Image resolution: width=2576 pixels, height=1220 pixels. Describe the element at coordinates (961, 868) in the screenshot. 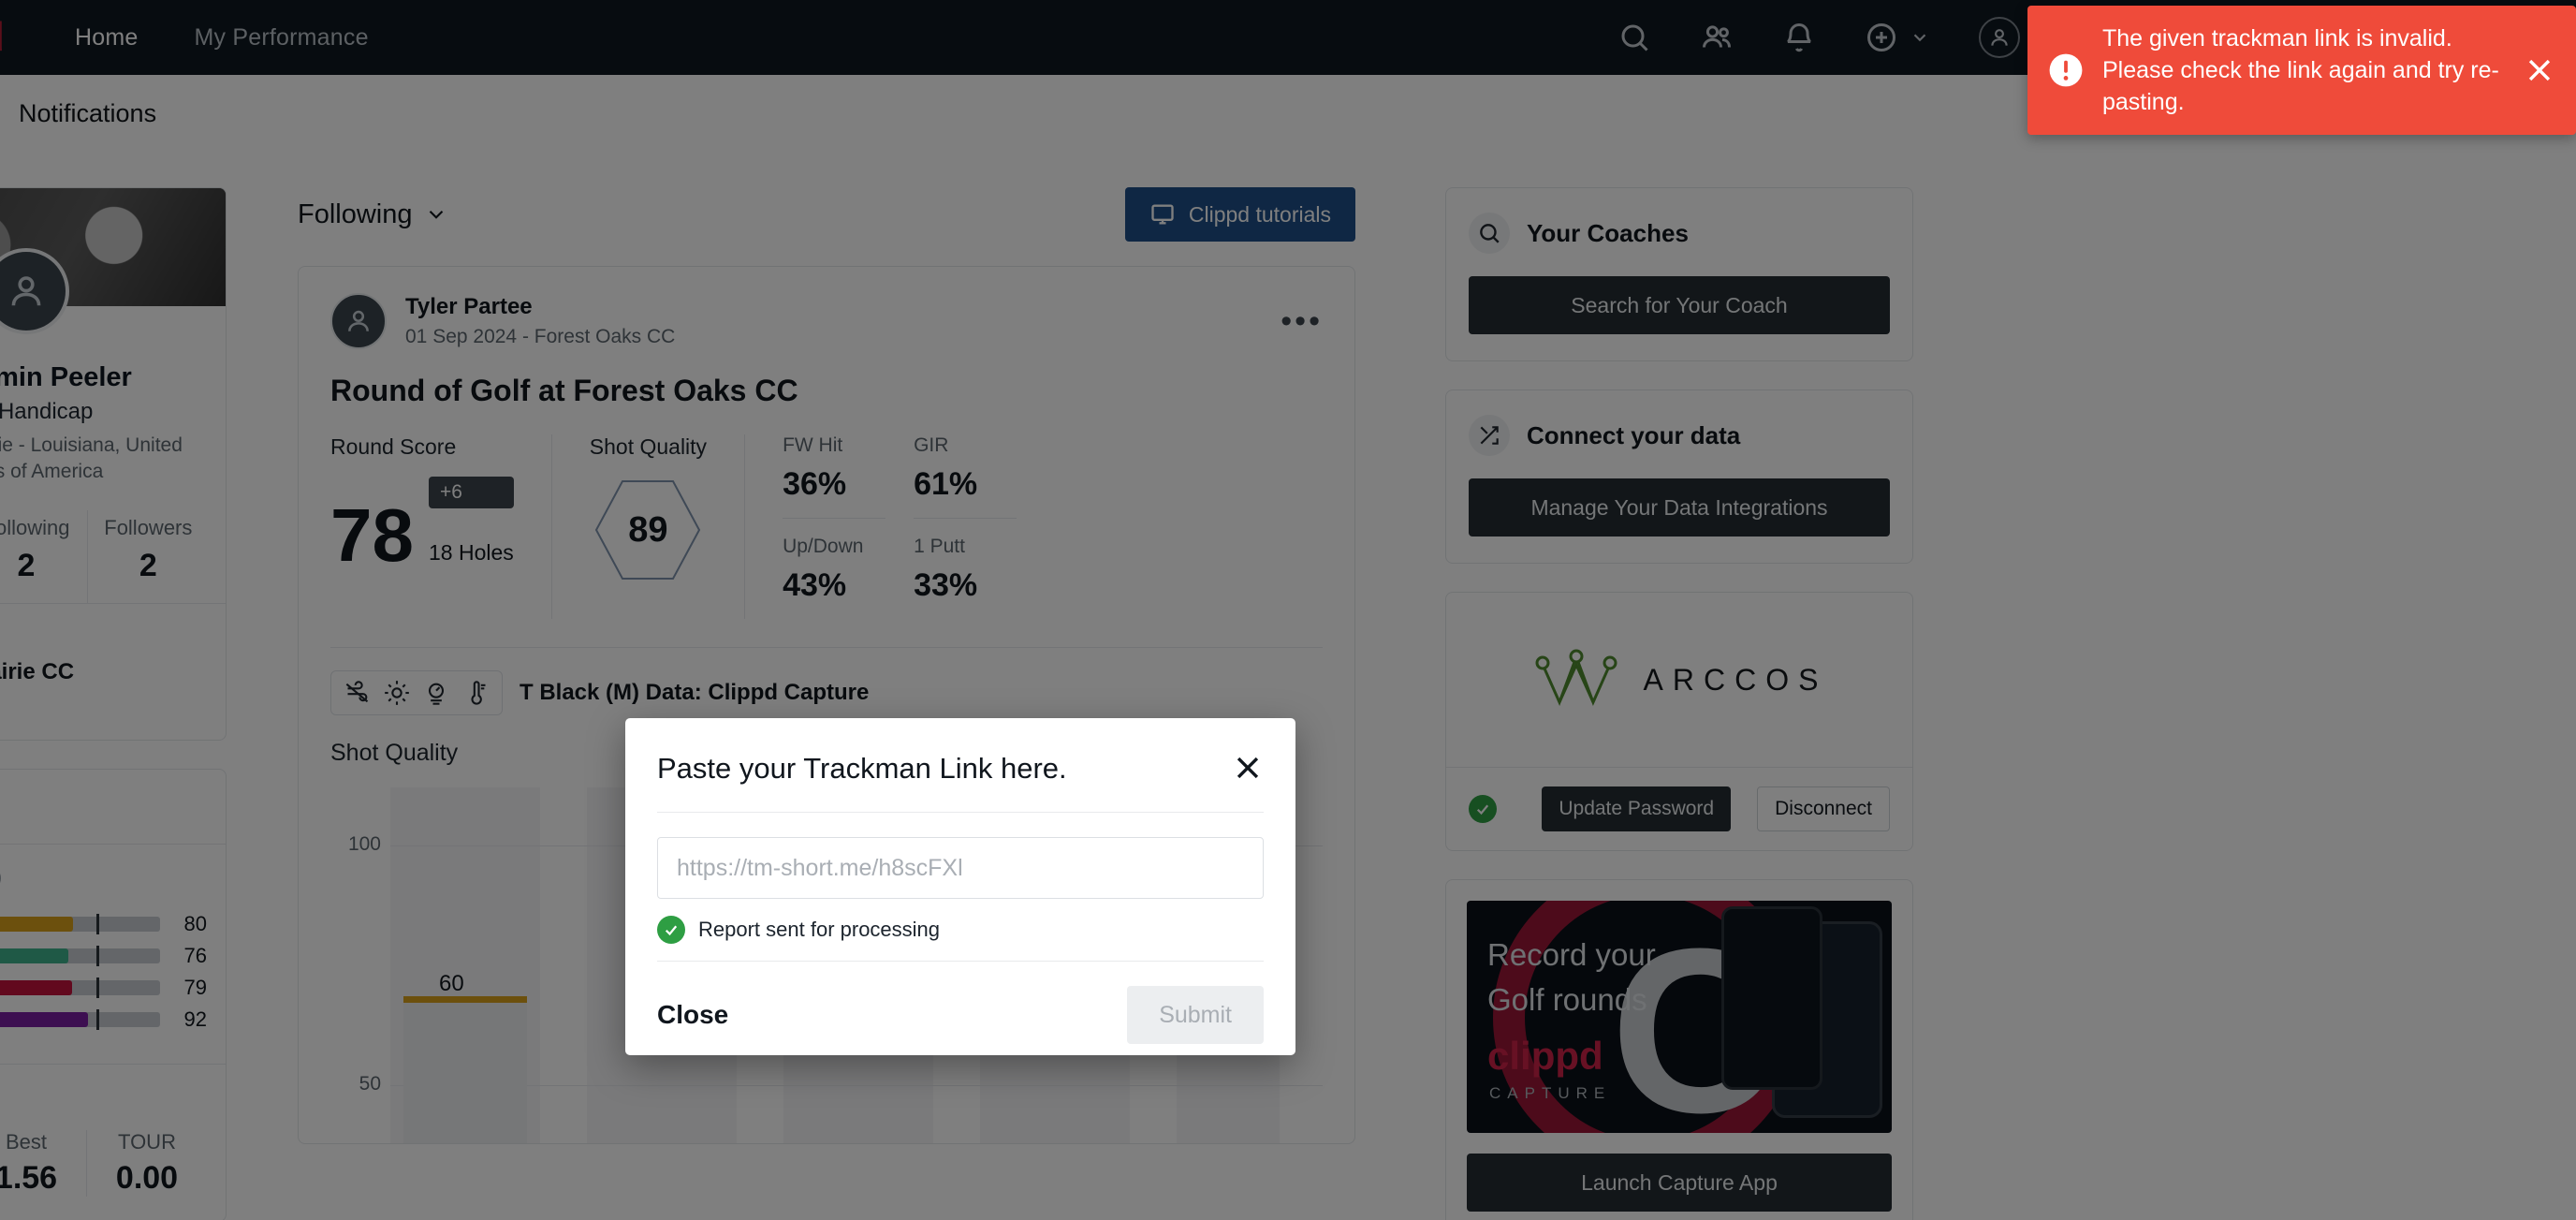

I see `trackman-link-input` at that location.